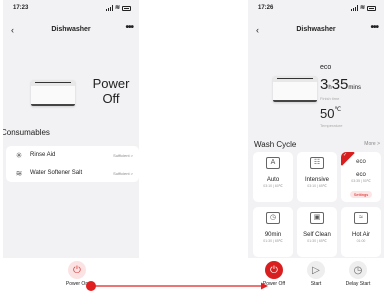 The image size is (384, 300). I want to click on transition-arrow, so click(177, 286).